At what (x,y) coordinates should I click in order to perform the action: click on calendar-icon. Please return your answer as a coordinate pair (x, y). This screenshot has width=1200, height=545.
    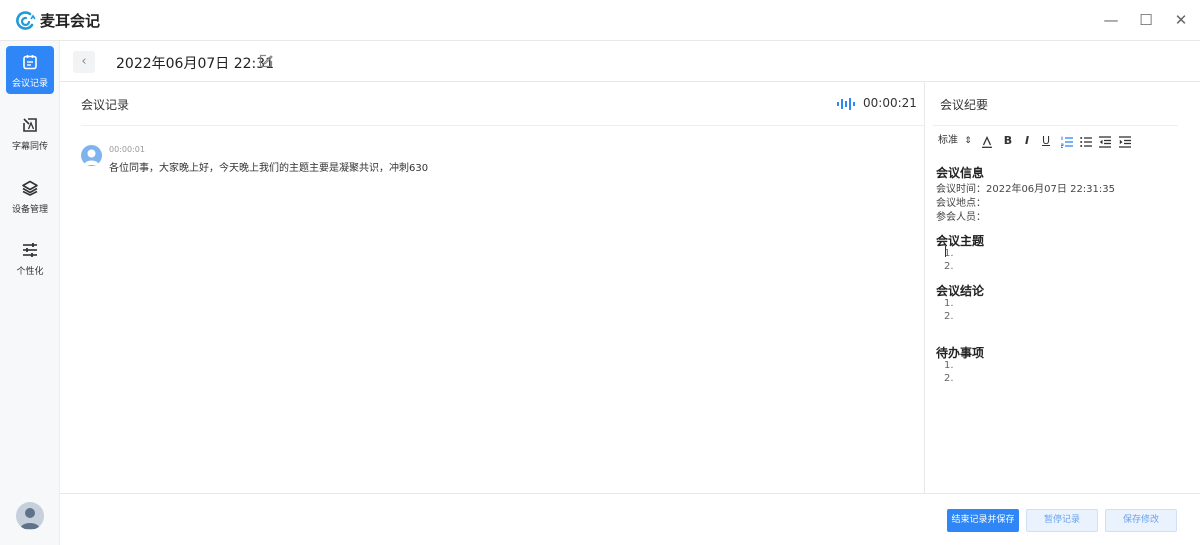
    Looking at the image, I should click on (30, 62).